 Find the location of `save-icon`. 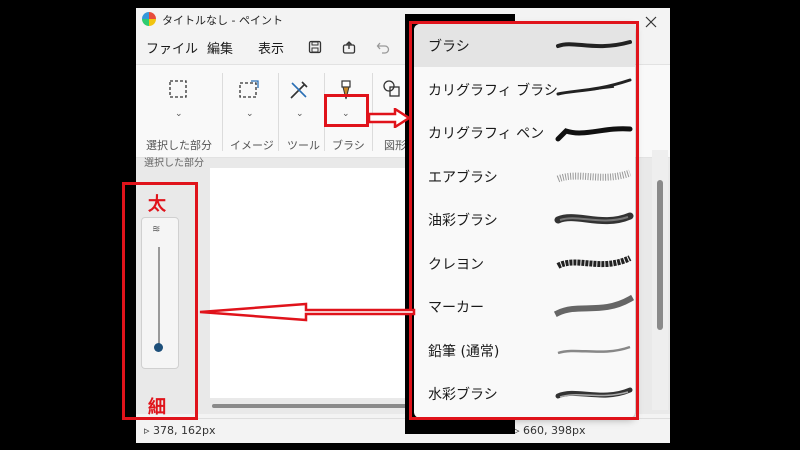

save-icon is located at coordinates (315, 47).